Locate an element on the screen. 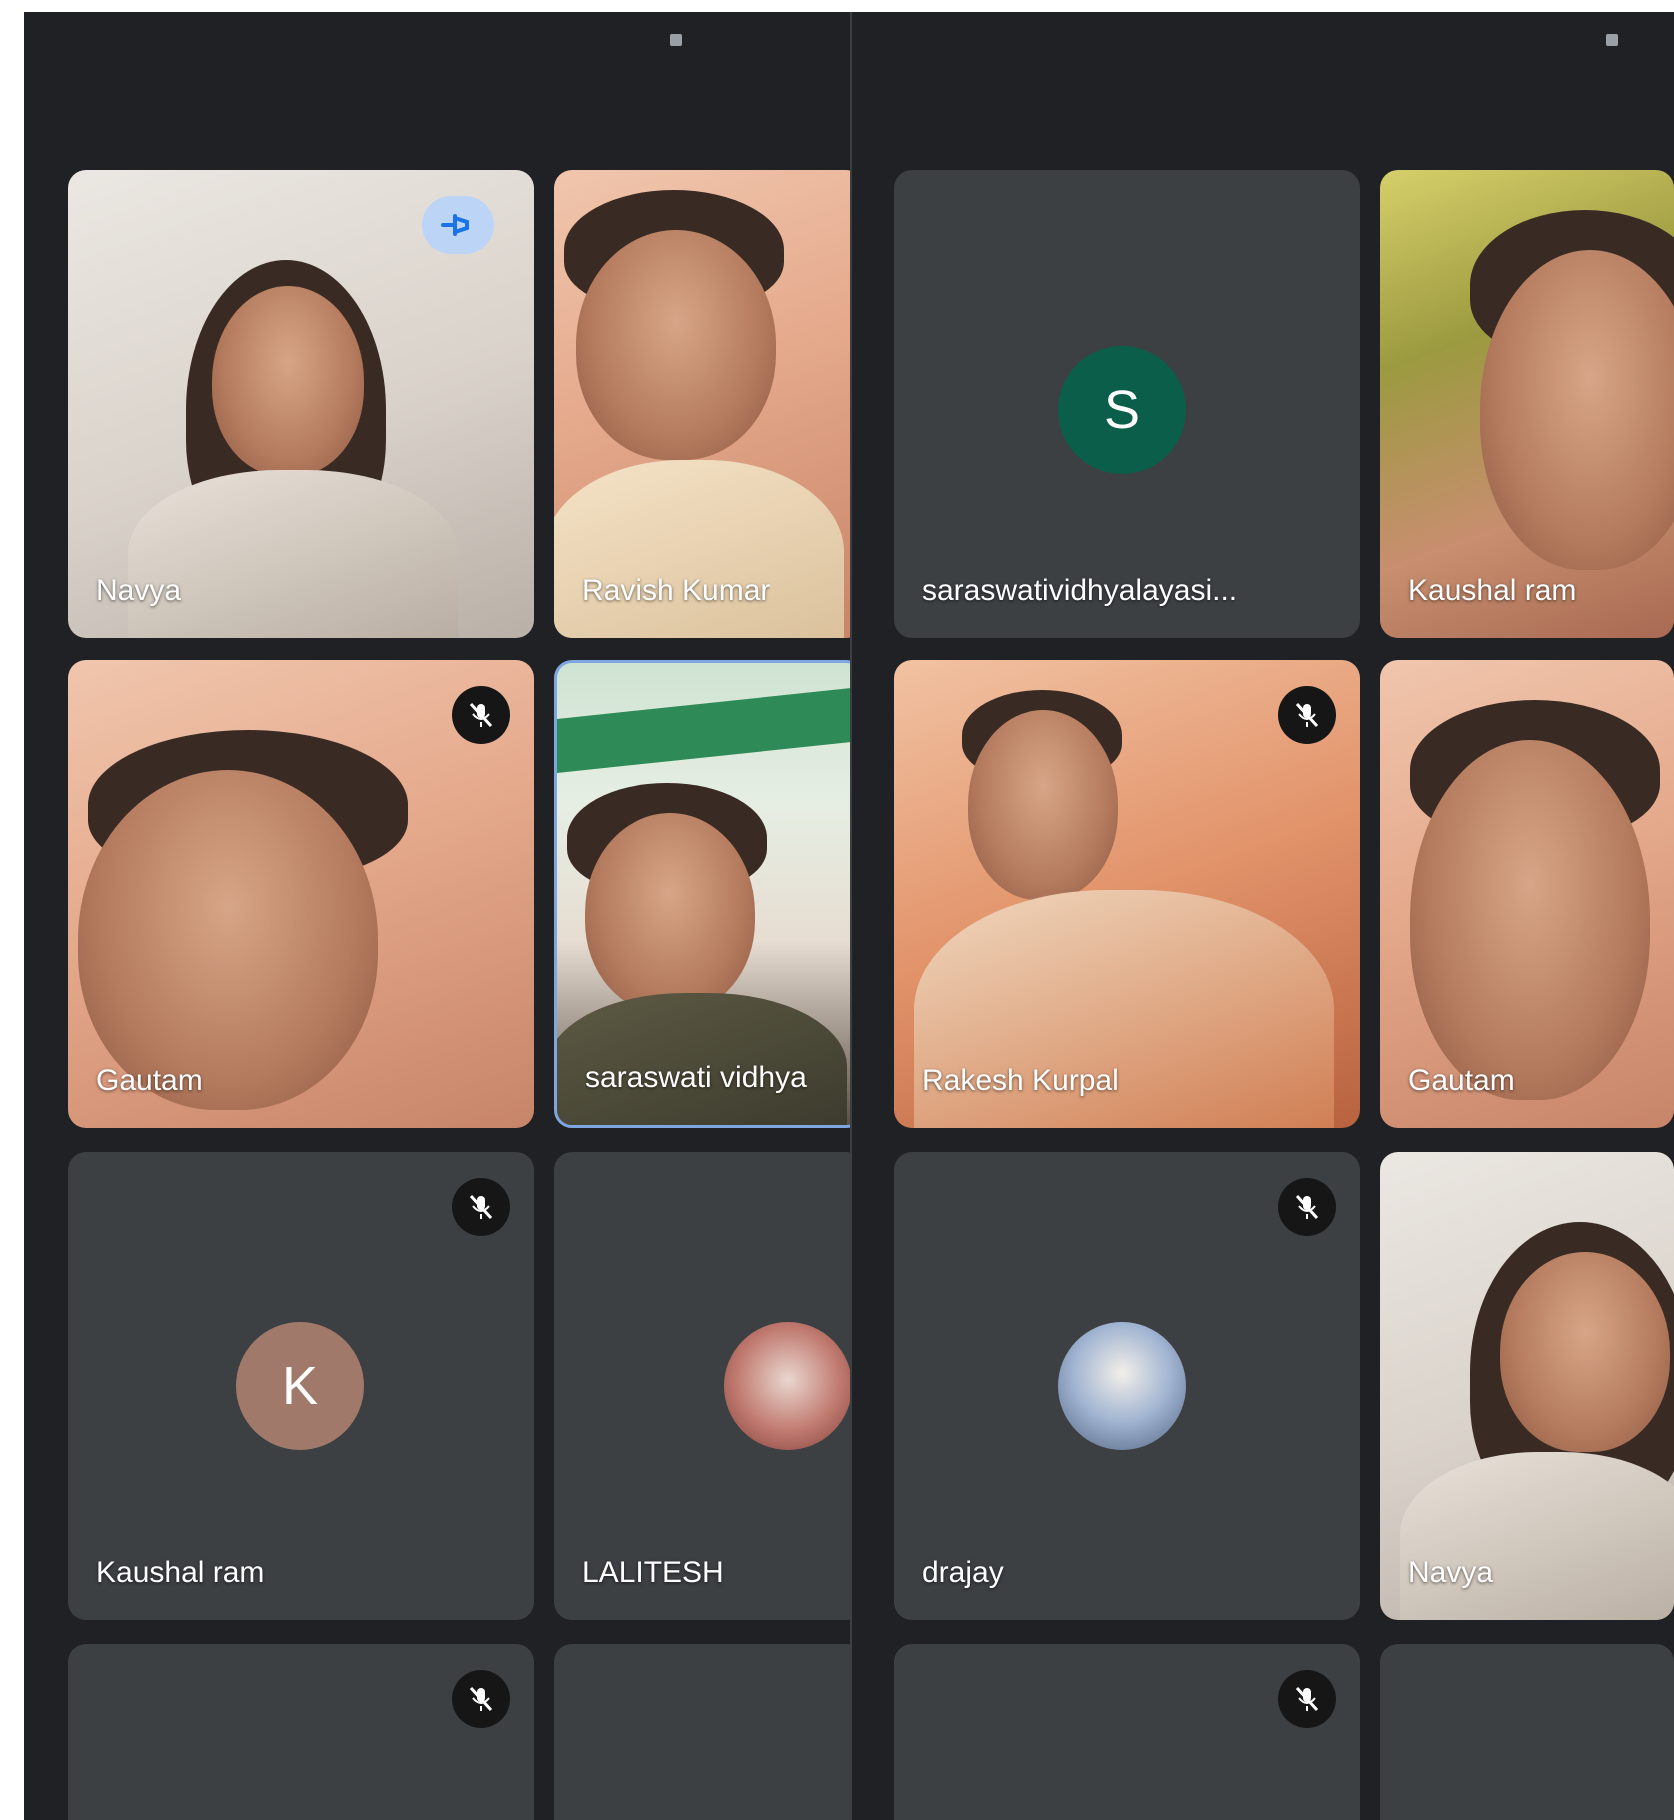 The image size is (1674, 1820). pin-button is located at coordinates (458, 225).